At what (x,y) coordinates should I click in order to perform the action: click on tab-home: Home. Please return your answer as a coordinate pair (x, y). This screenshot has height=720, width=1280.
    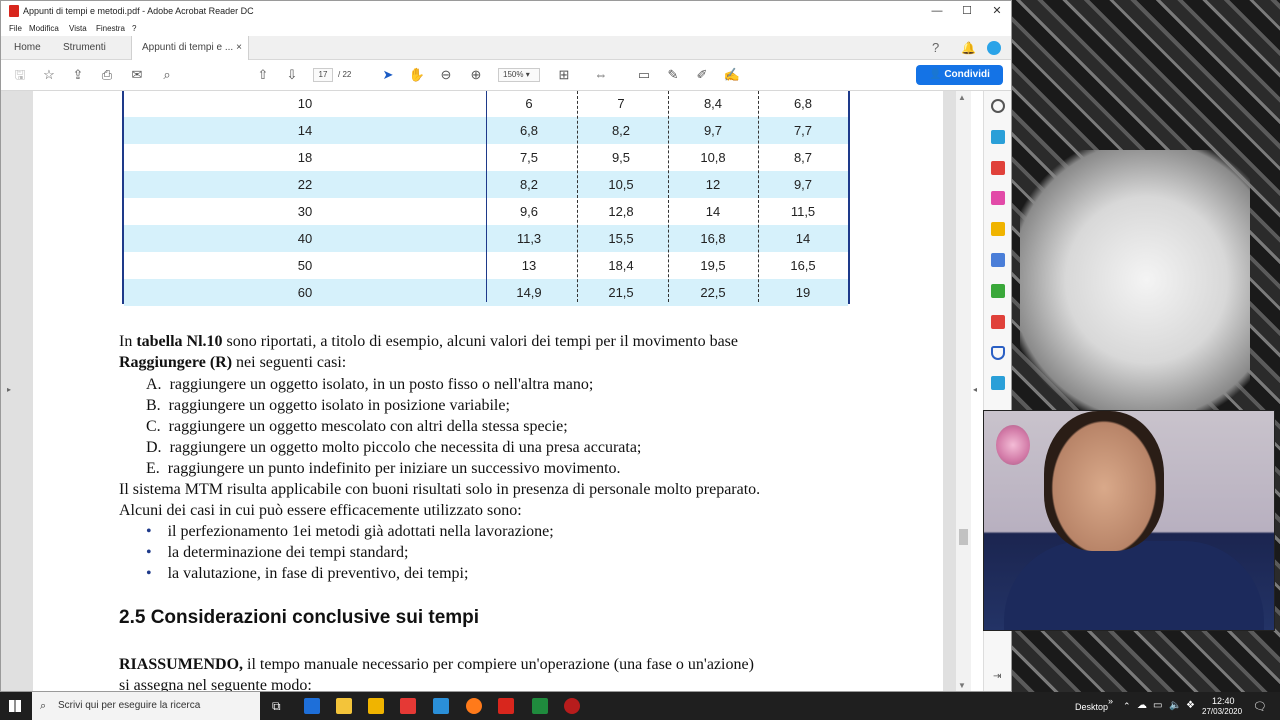
    Looking at the image, I should click on (27, 48).